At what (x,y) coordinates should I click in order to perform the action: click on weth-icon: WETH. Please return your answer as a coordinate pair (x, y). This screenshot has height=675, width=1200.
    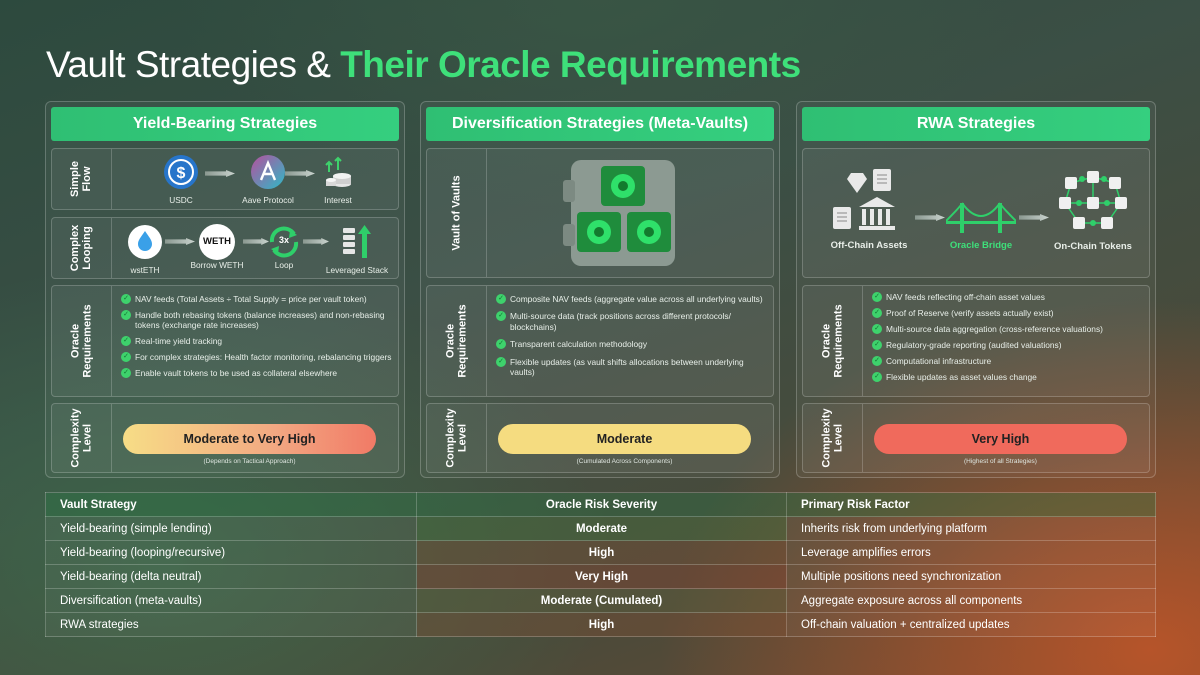
    Looking at the image, I should click on (217, 242).